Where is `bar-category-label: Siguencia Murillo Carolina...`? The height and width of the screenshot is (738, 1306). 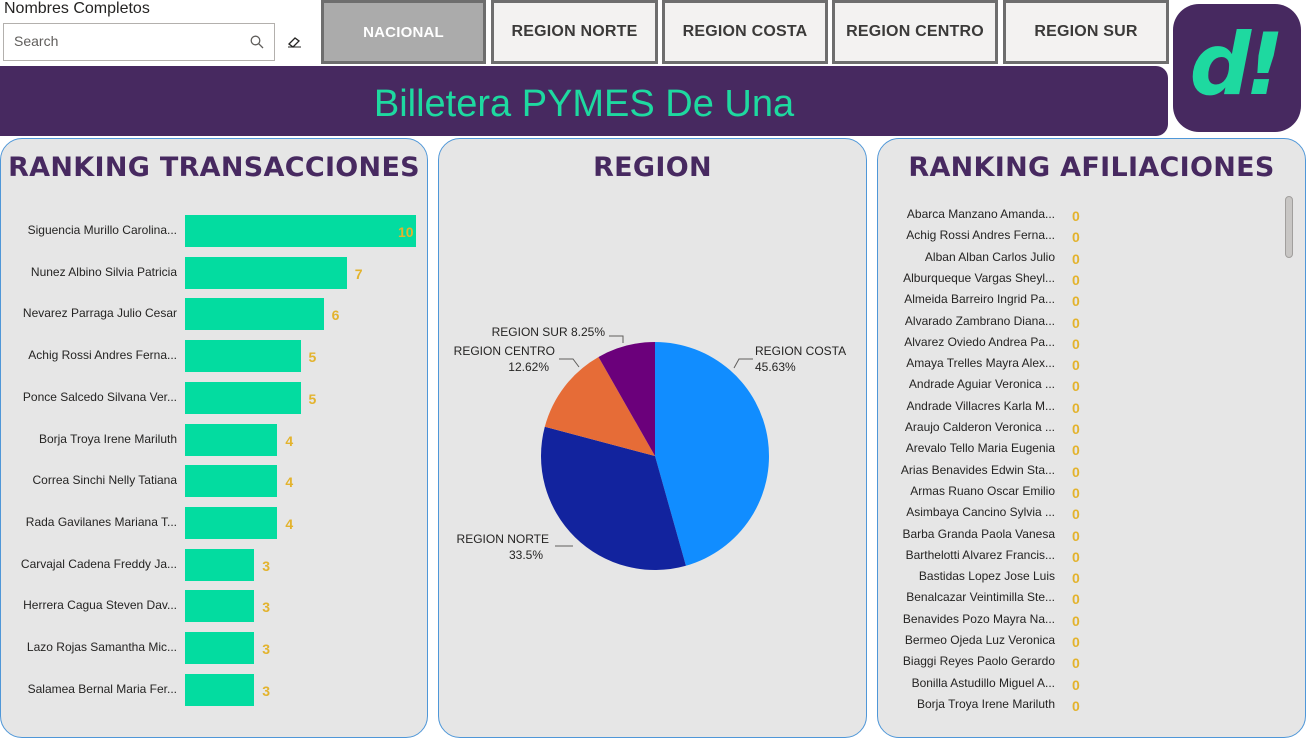 bar-category-label: Siguencia Murillo Carolina... is located at coordinates (102, 230).